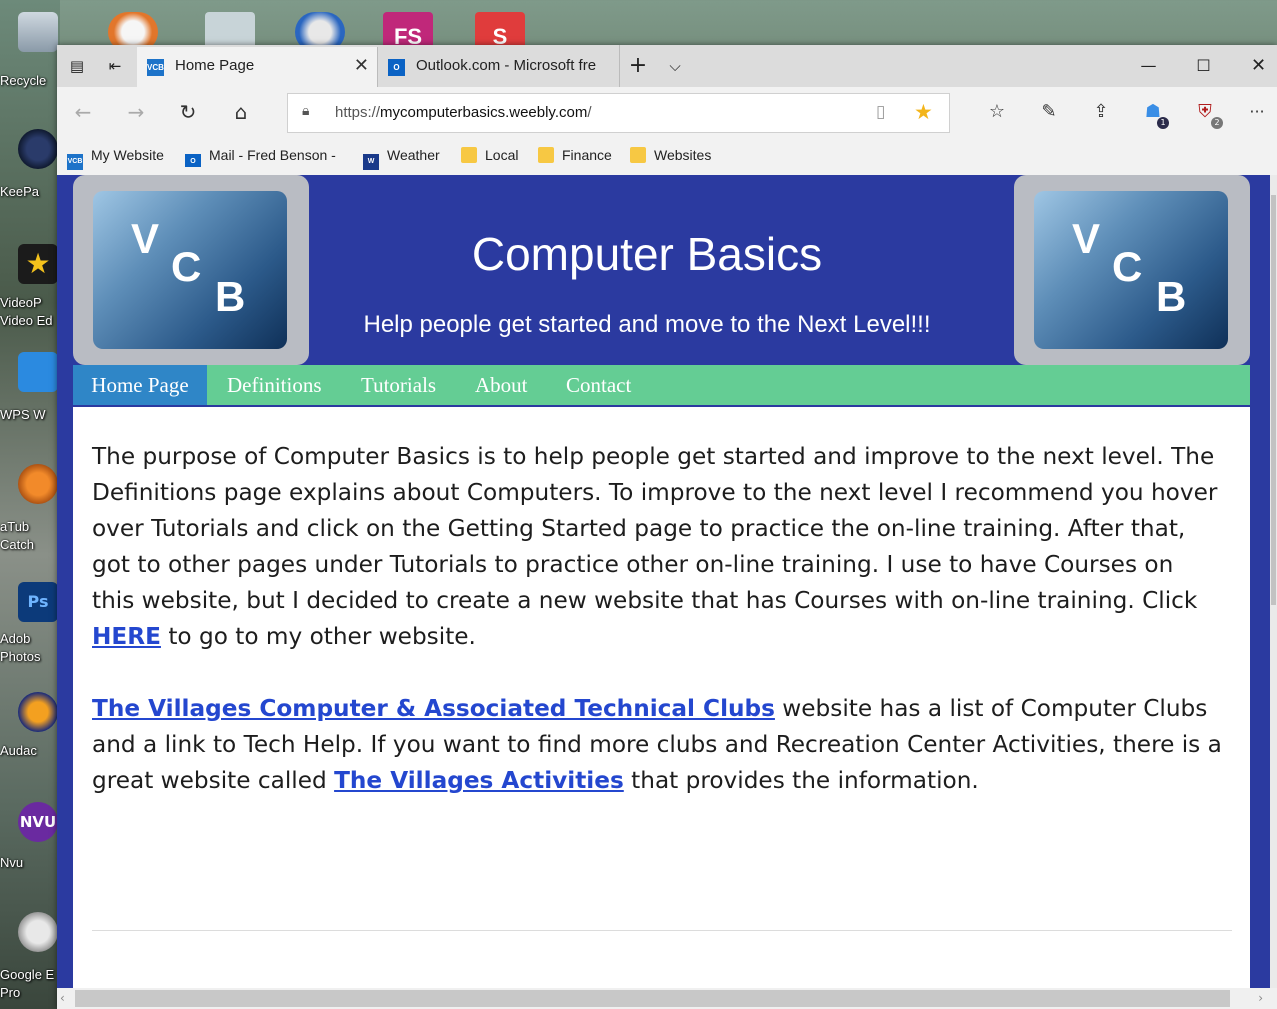 Image resolution: width=1277 pixels, height=1009 pixels. I want to click on logo-letter: C, so click(1127, 266).